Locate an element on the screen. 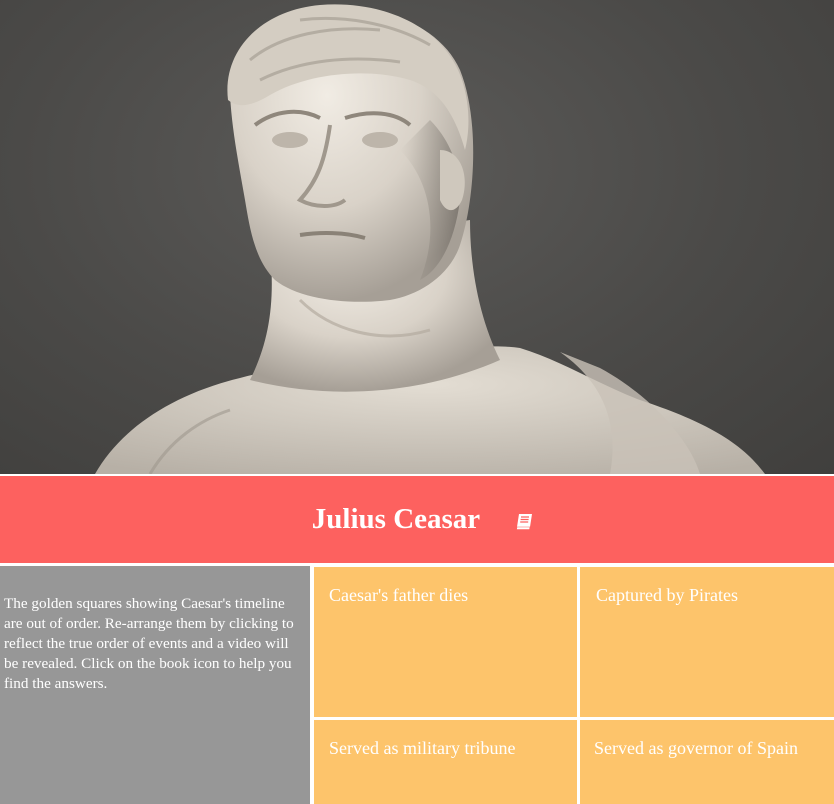  timeline-tile: Served as military tribune is located at coordinates (445, 762).